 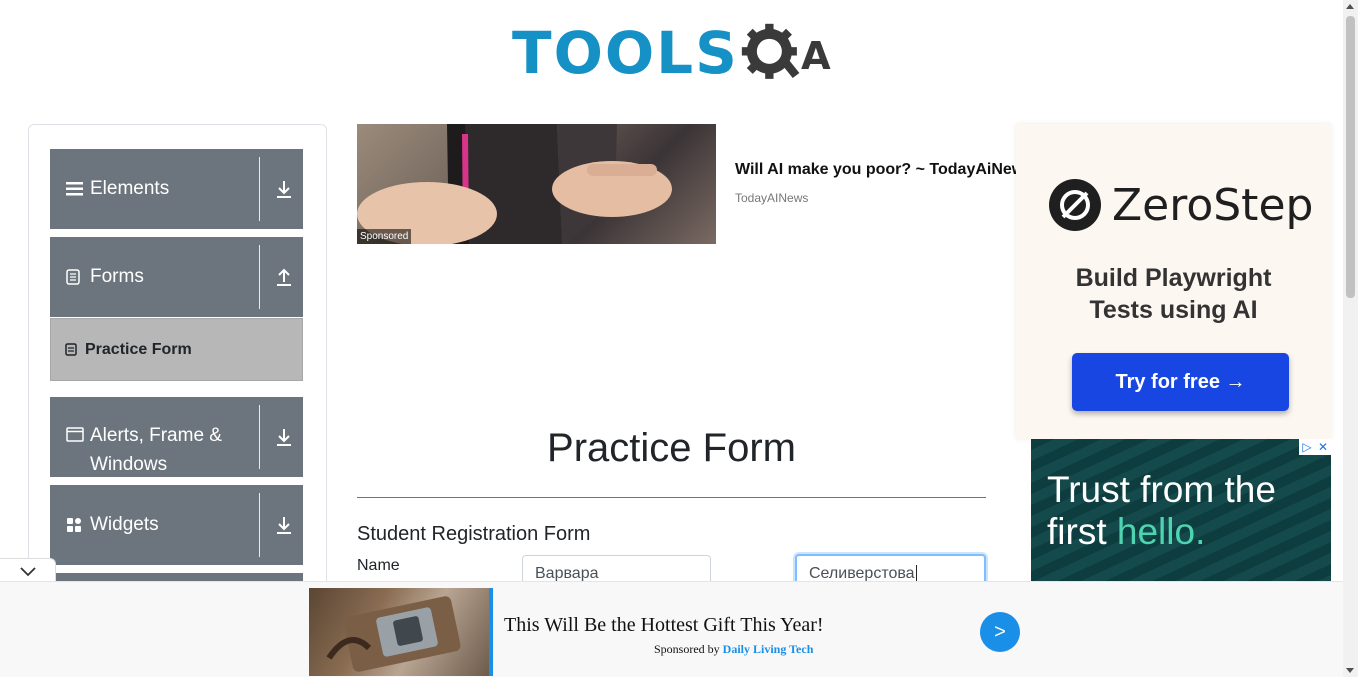 I want to click on wallet-product-image, so click(x=401, y=632).